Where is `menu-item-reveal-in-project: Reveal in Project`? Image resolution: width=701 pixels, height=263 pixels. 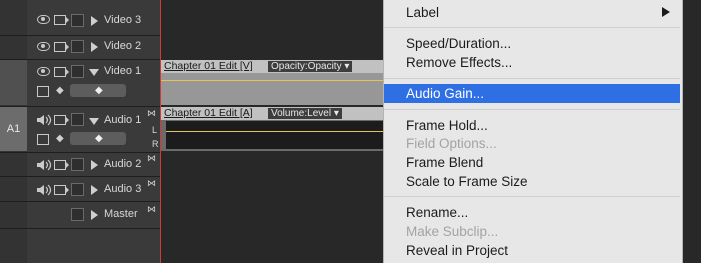 menu-item-reveal-in-project: Reveal in Project is located at coordinates (532, 250).